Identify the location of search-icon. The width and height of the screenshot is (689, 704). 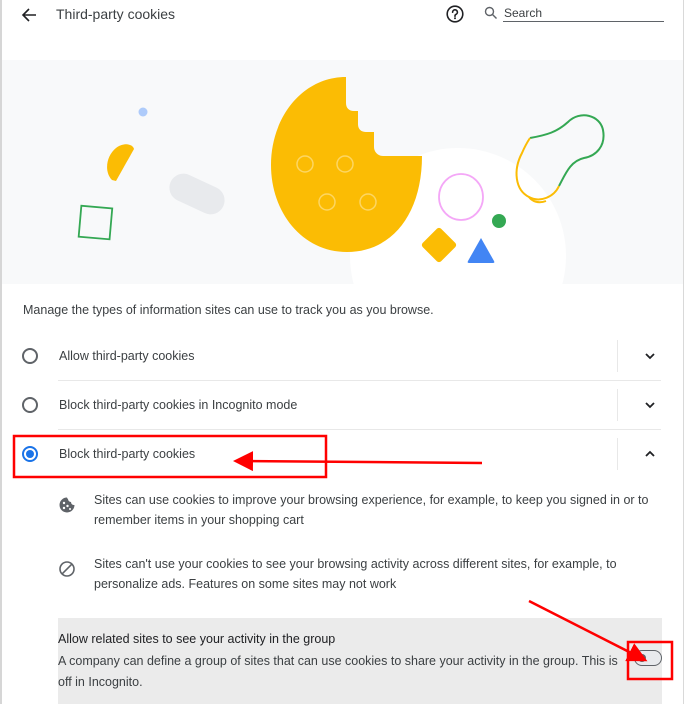
(490, 12).